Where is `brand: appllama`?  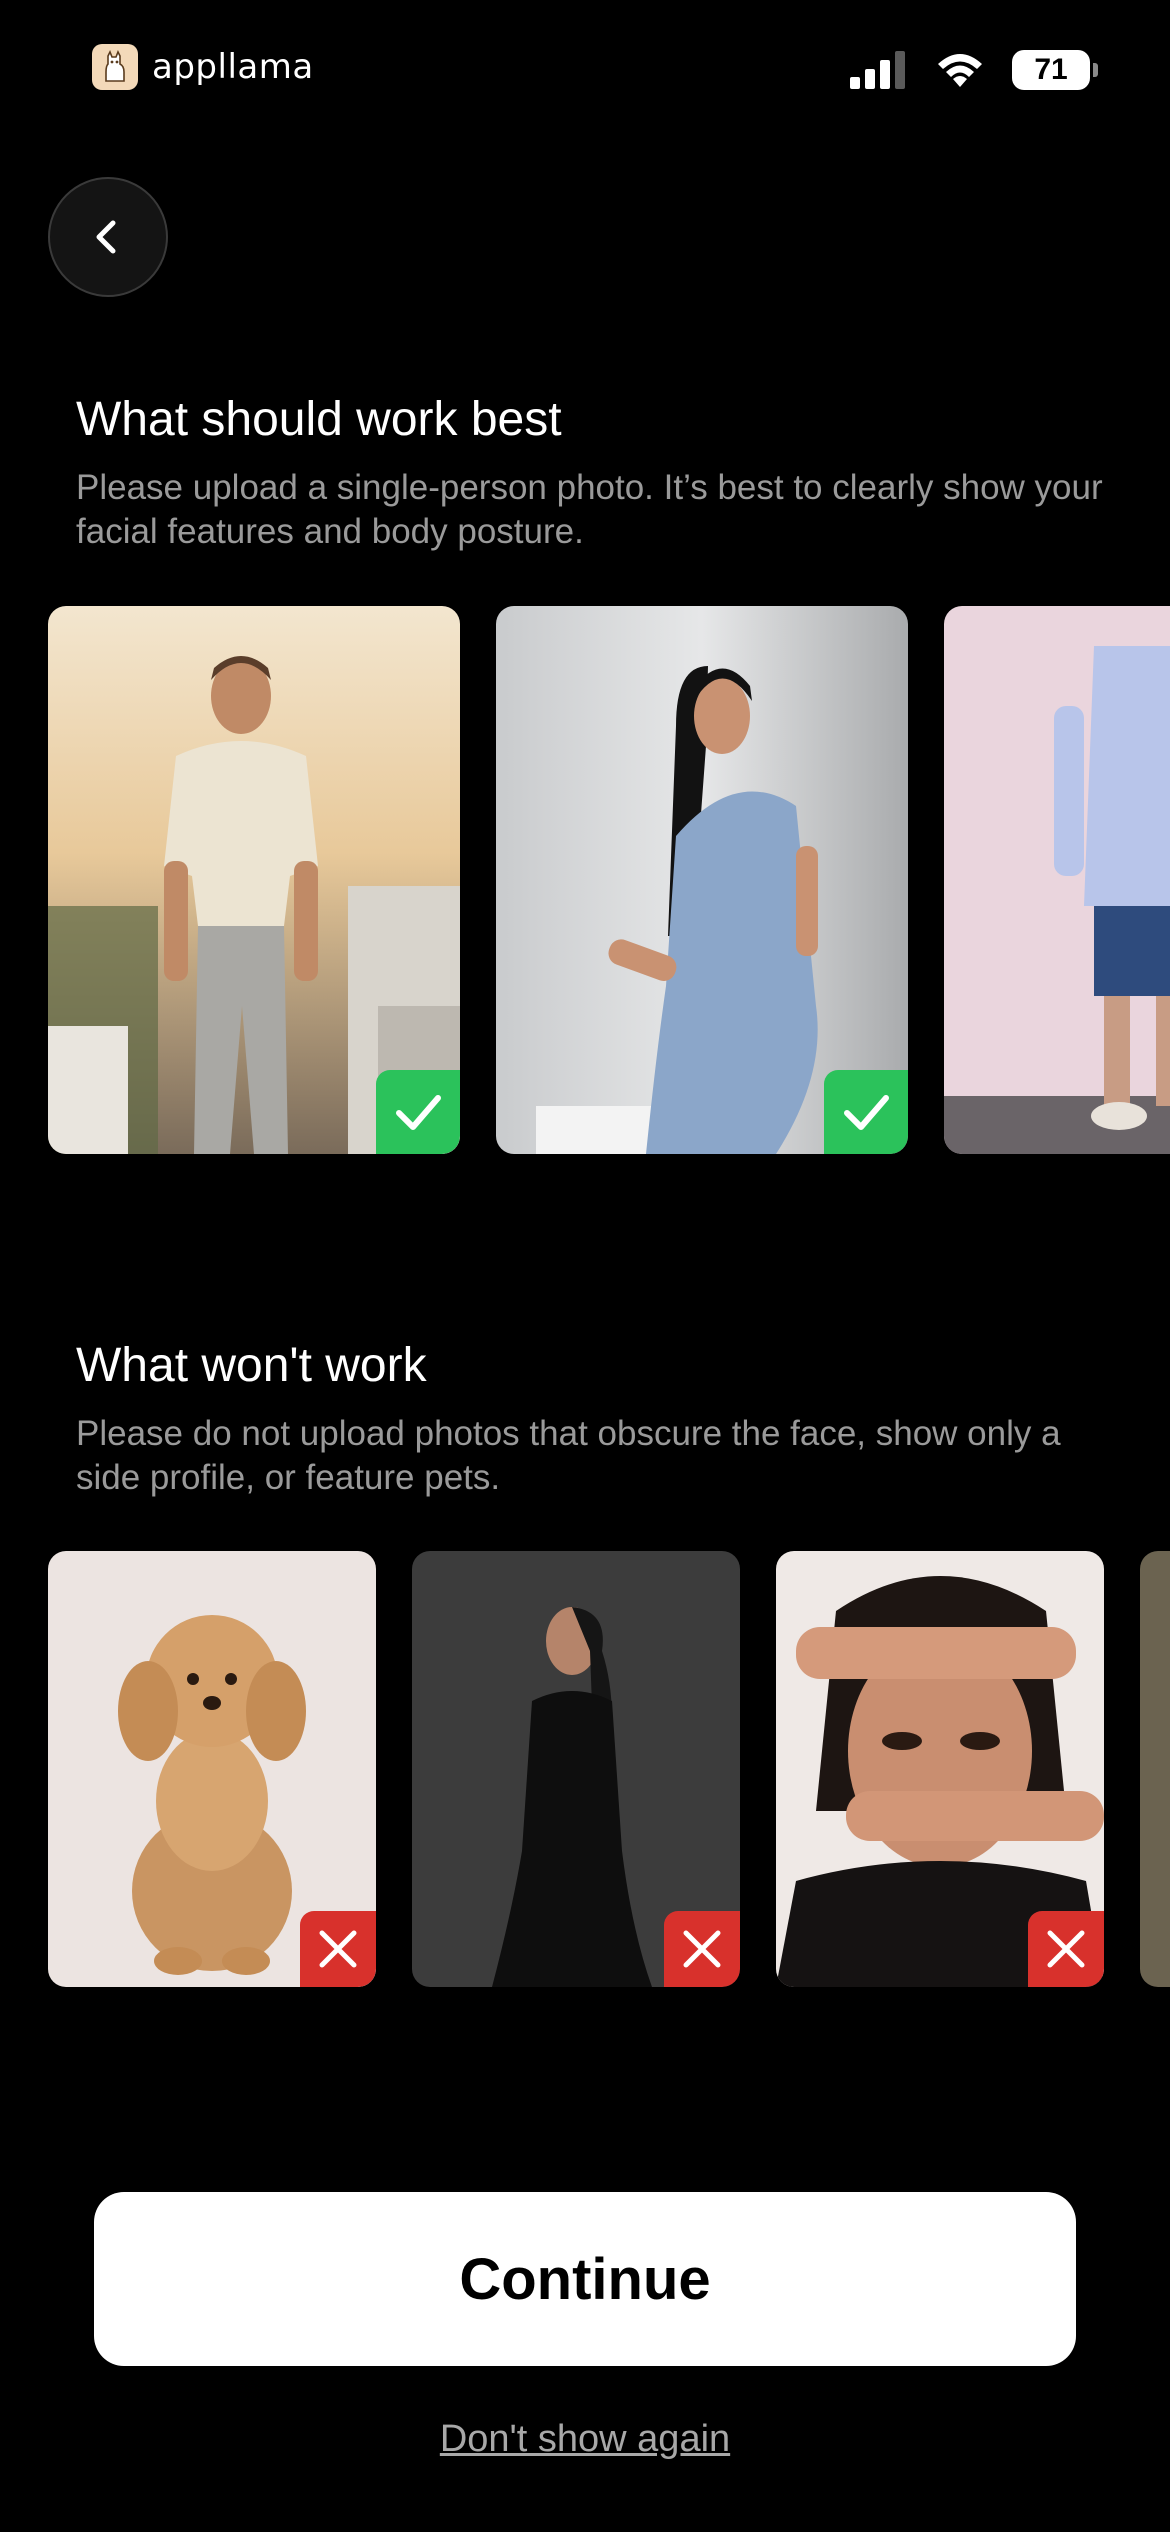 brand: appllama is located at coordinates (203, 67).